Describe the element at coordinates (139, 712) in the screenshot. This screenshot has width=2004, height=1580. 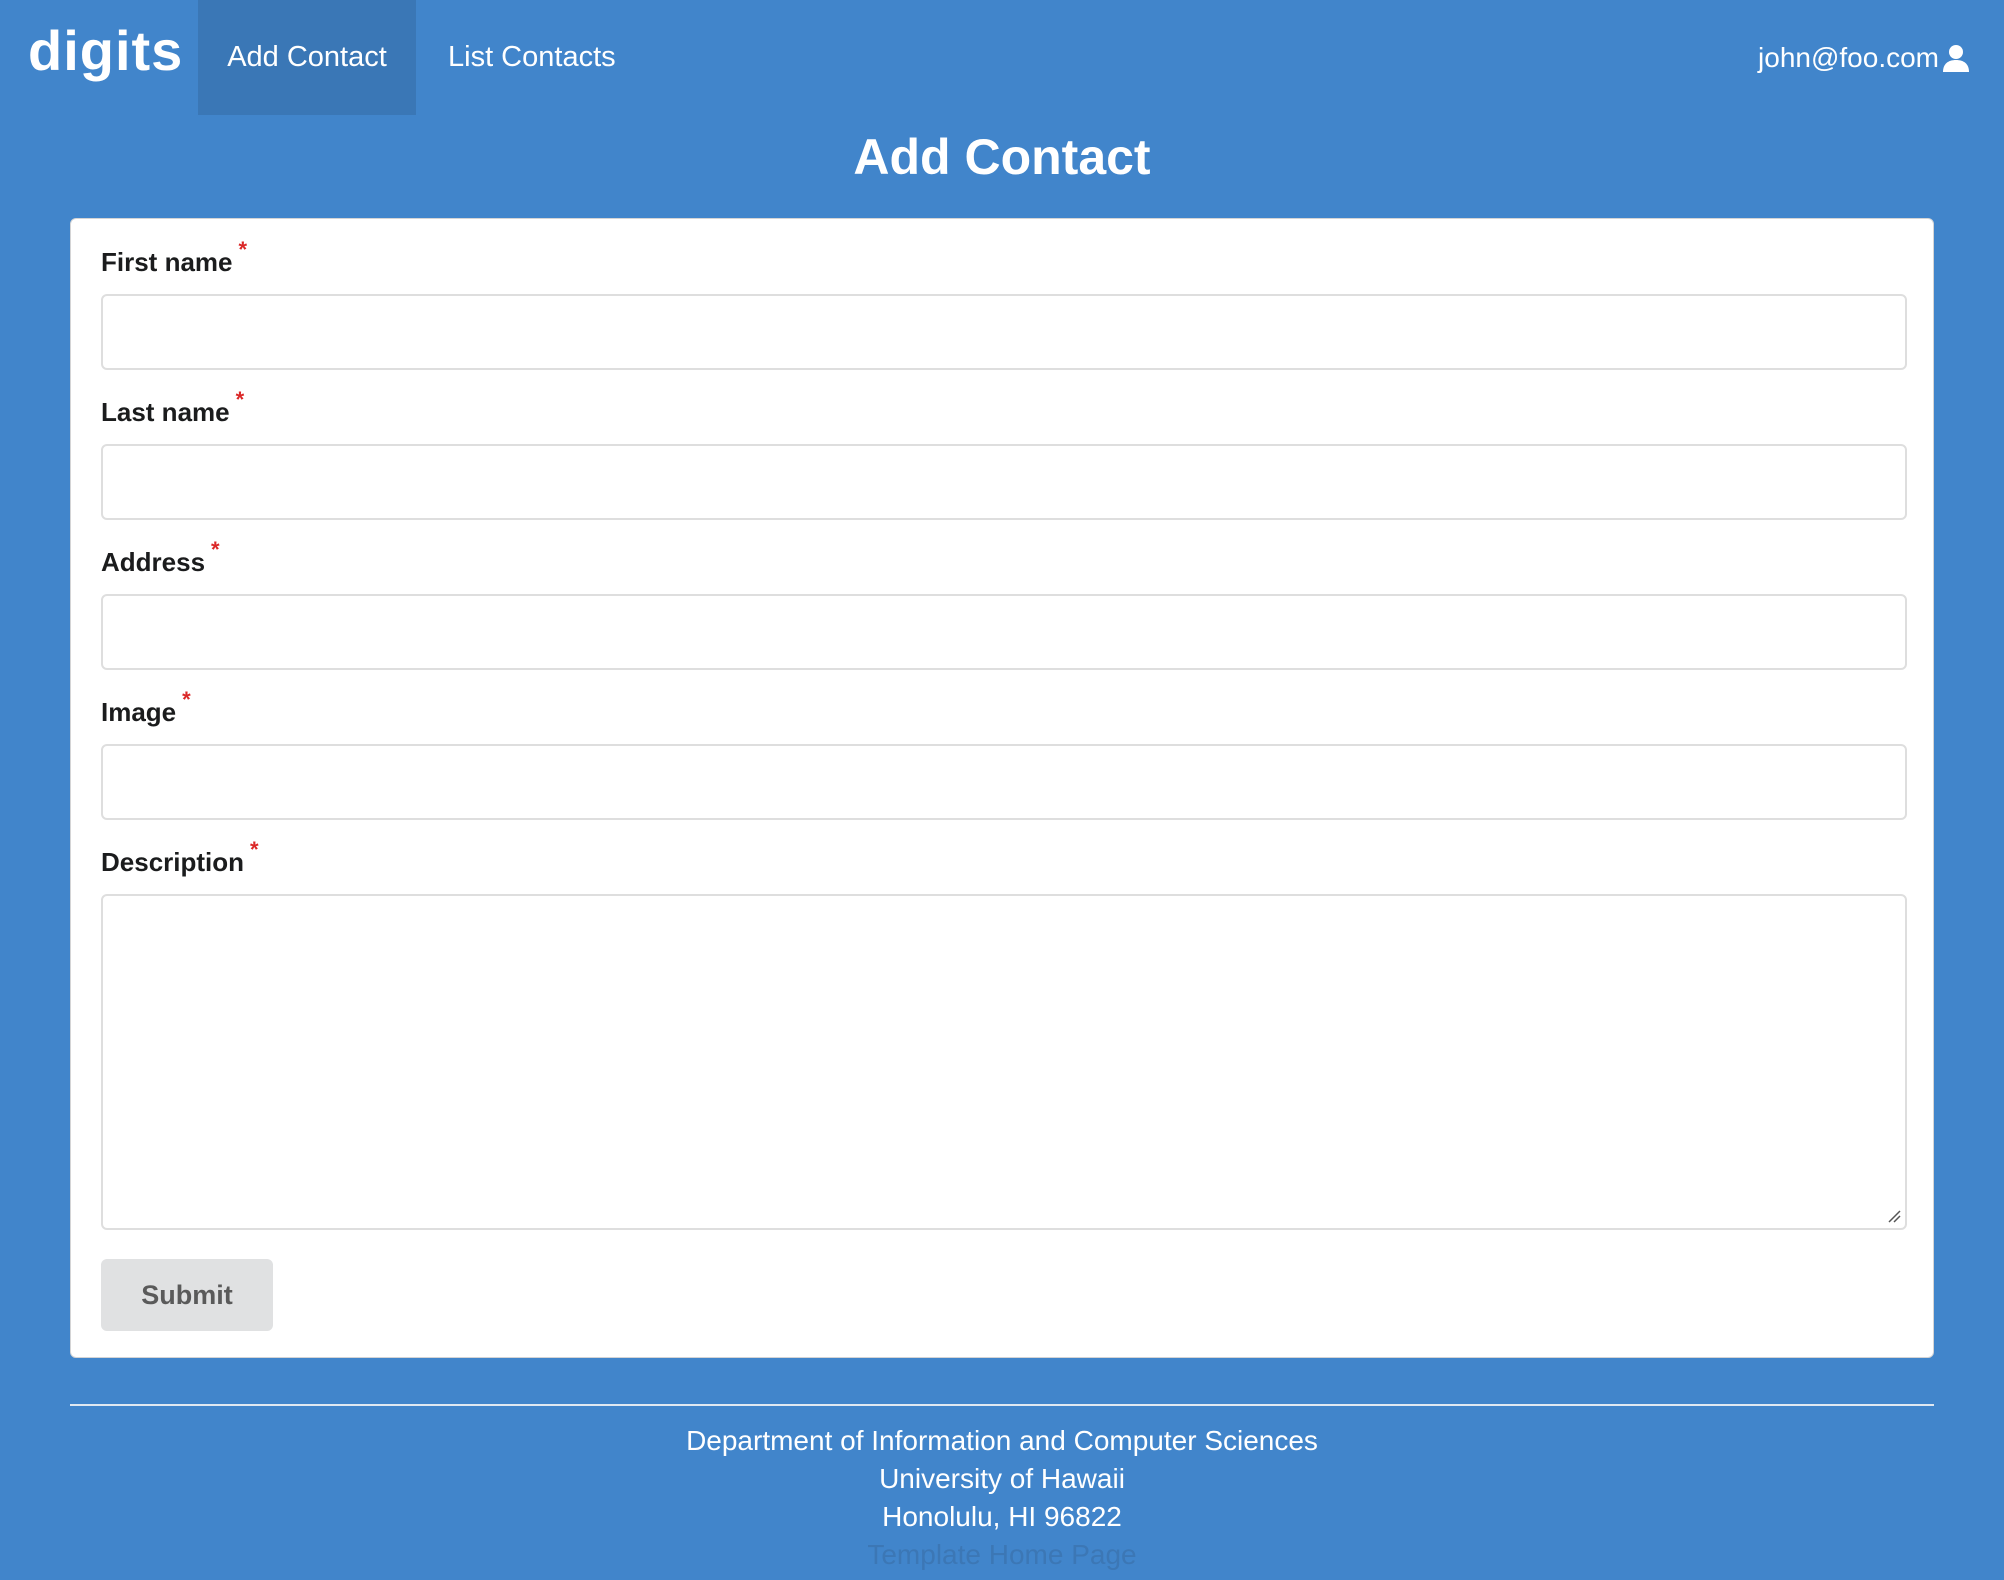
I see `image-label-text: Image` at that location.